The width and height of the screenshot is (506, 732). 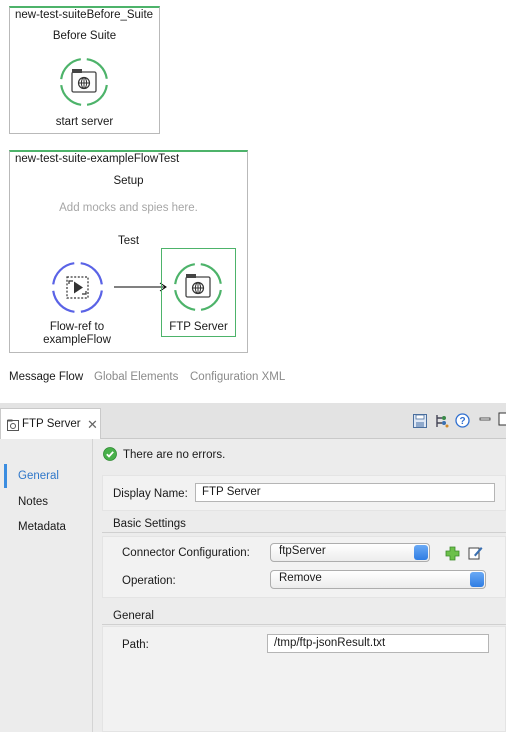 What do you see at coordinates (186, 553) in the screenshot?
I see `connector-config-label: Connector Configuration:` at bounding box center [186, 553].